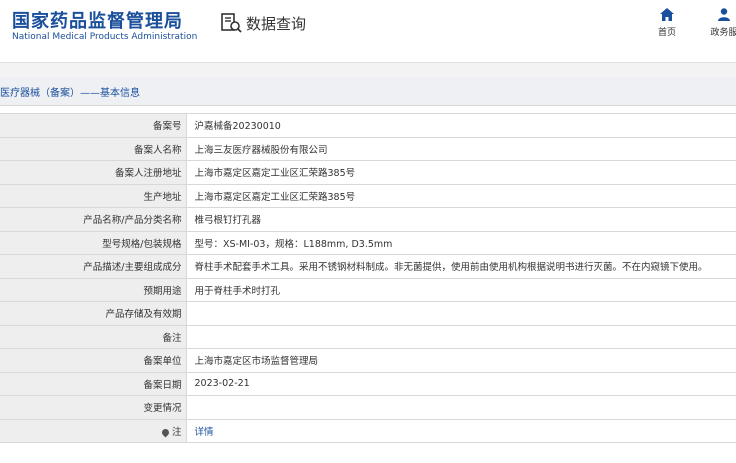 The height and width of the screenshot is (463, 736). Describe the element at coordinates (461, 383) in the screenshot. I see `field-value: 2023-02-21` at that location.